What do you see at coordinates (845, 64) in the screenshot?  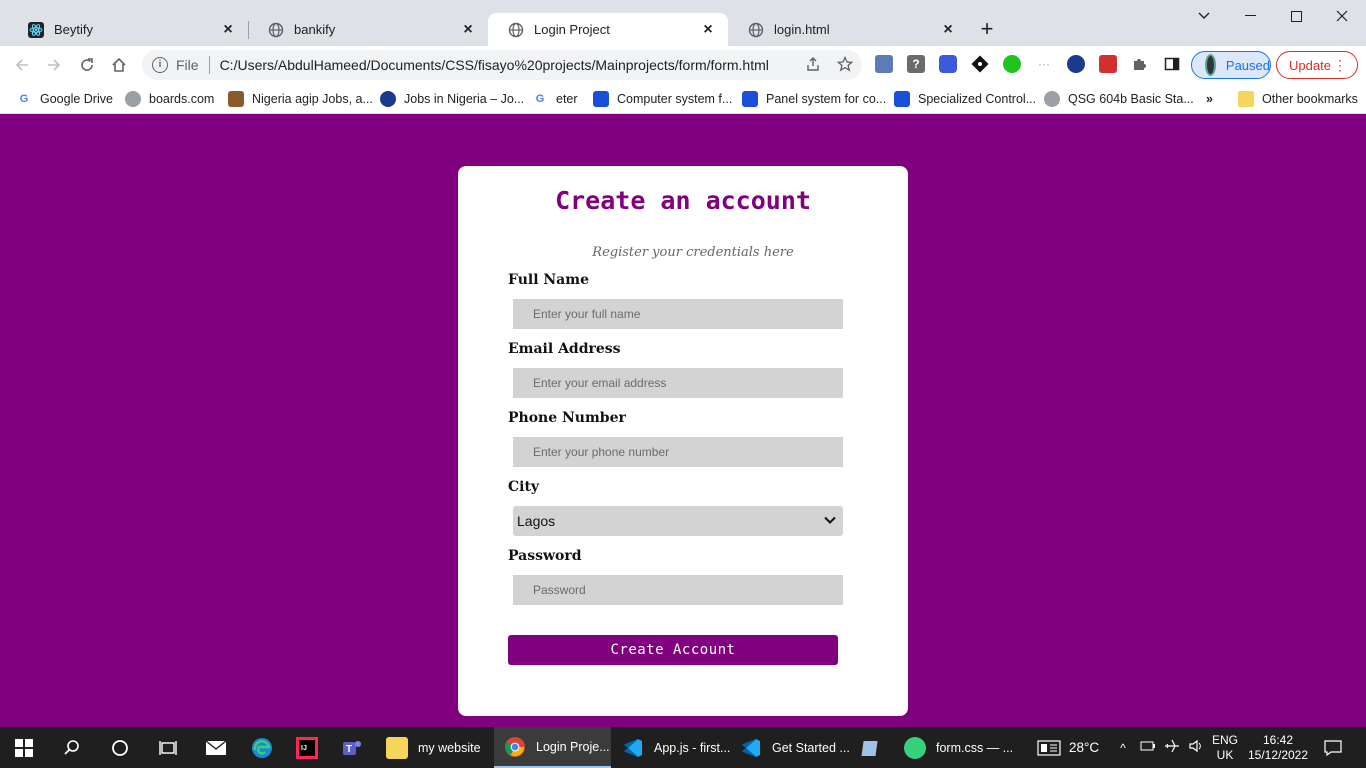 I see `bookmark-star-icon` at bounding box center [845, 64].